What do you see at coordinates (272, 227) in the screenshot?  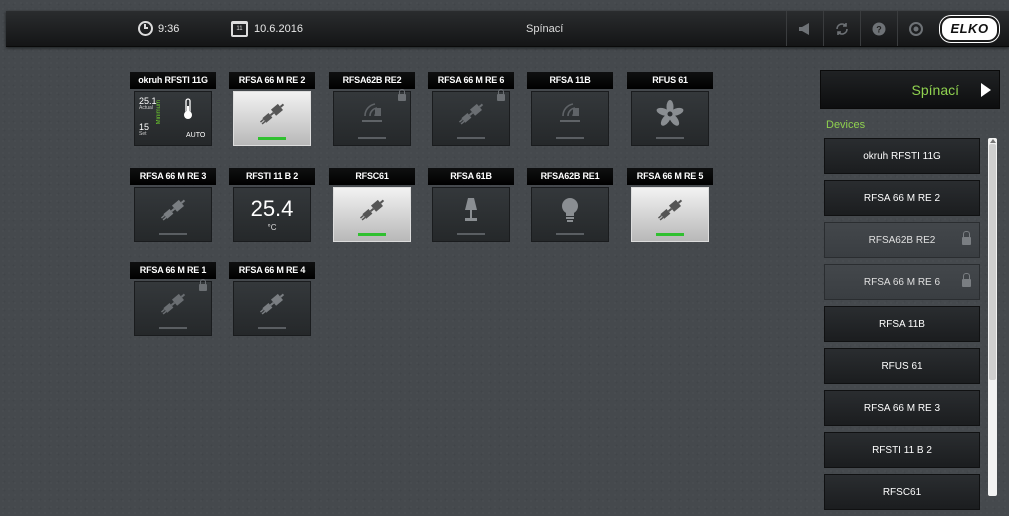 I see `temperature-unit: °C` at bounding box center [272, 227].